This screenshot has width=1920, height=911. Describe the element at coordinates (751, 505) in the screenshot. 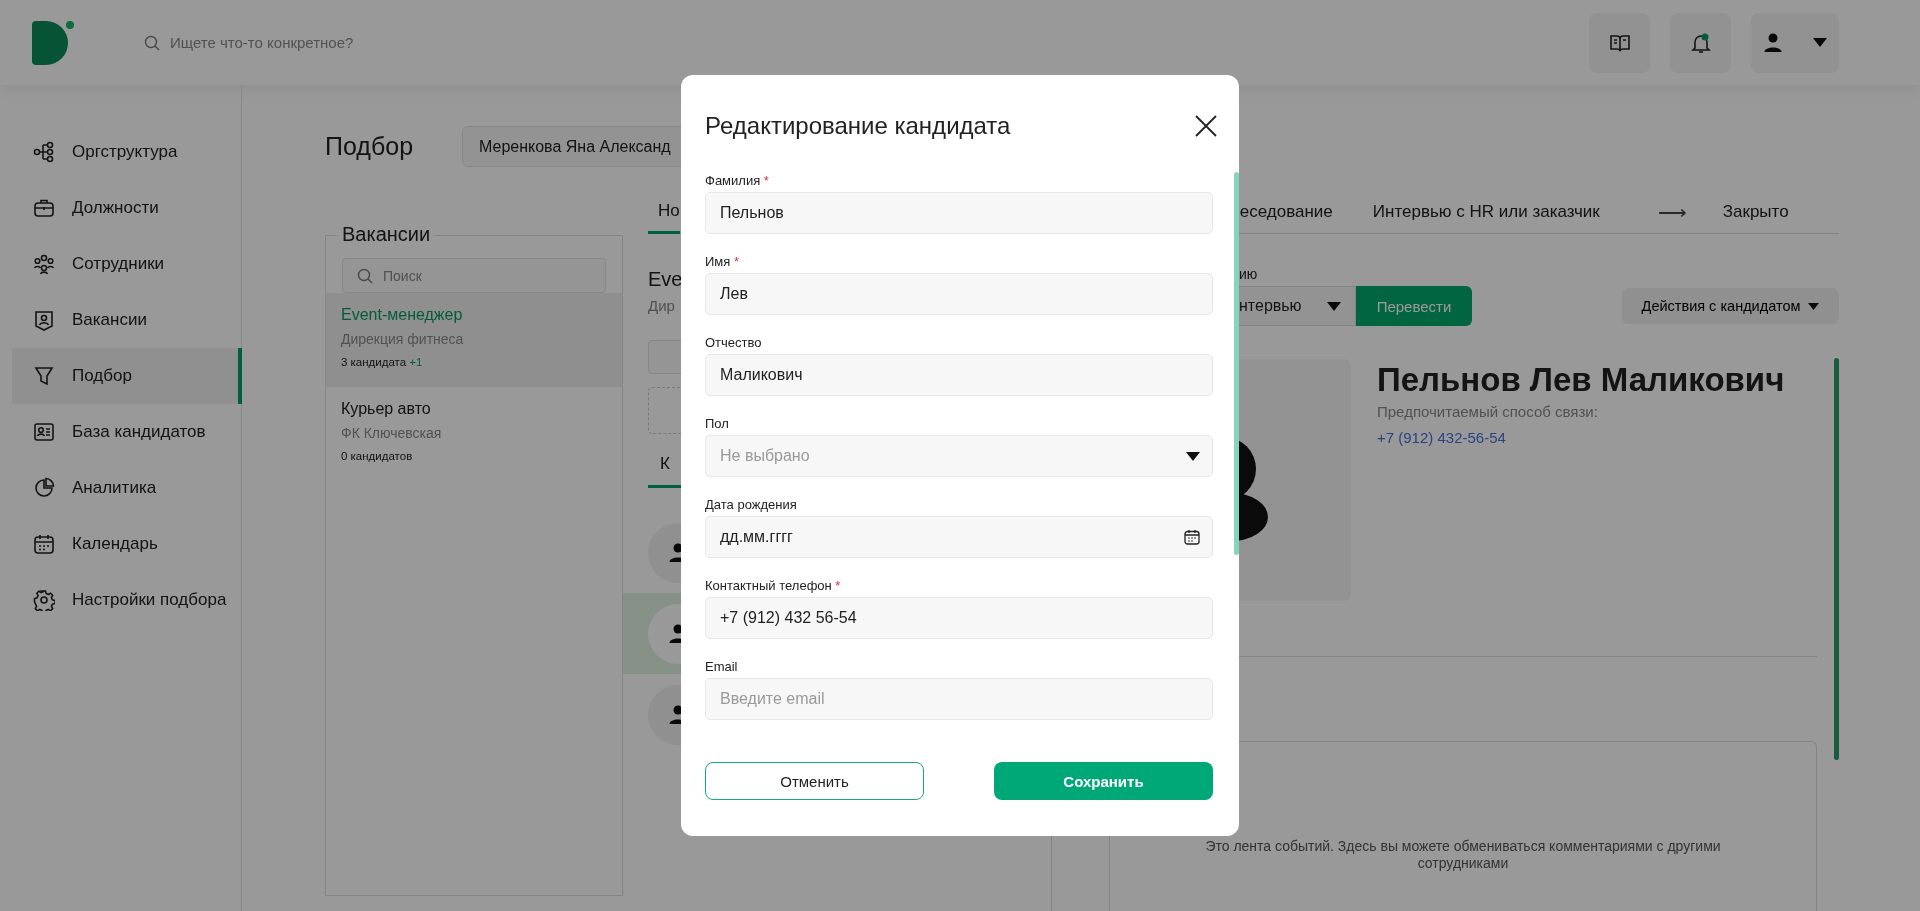

I see `field-label: Дата рождения` at that location.